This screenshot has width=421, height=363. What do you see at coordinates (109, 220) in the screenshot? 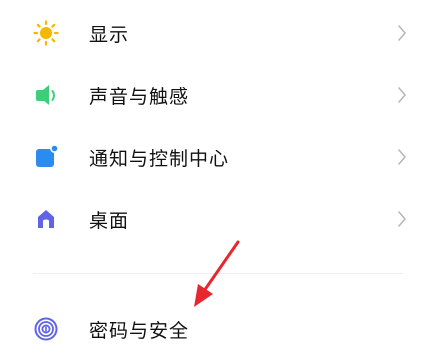
I see `settings-item-label: 桌面` at bounding box center [109, 220].